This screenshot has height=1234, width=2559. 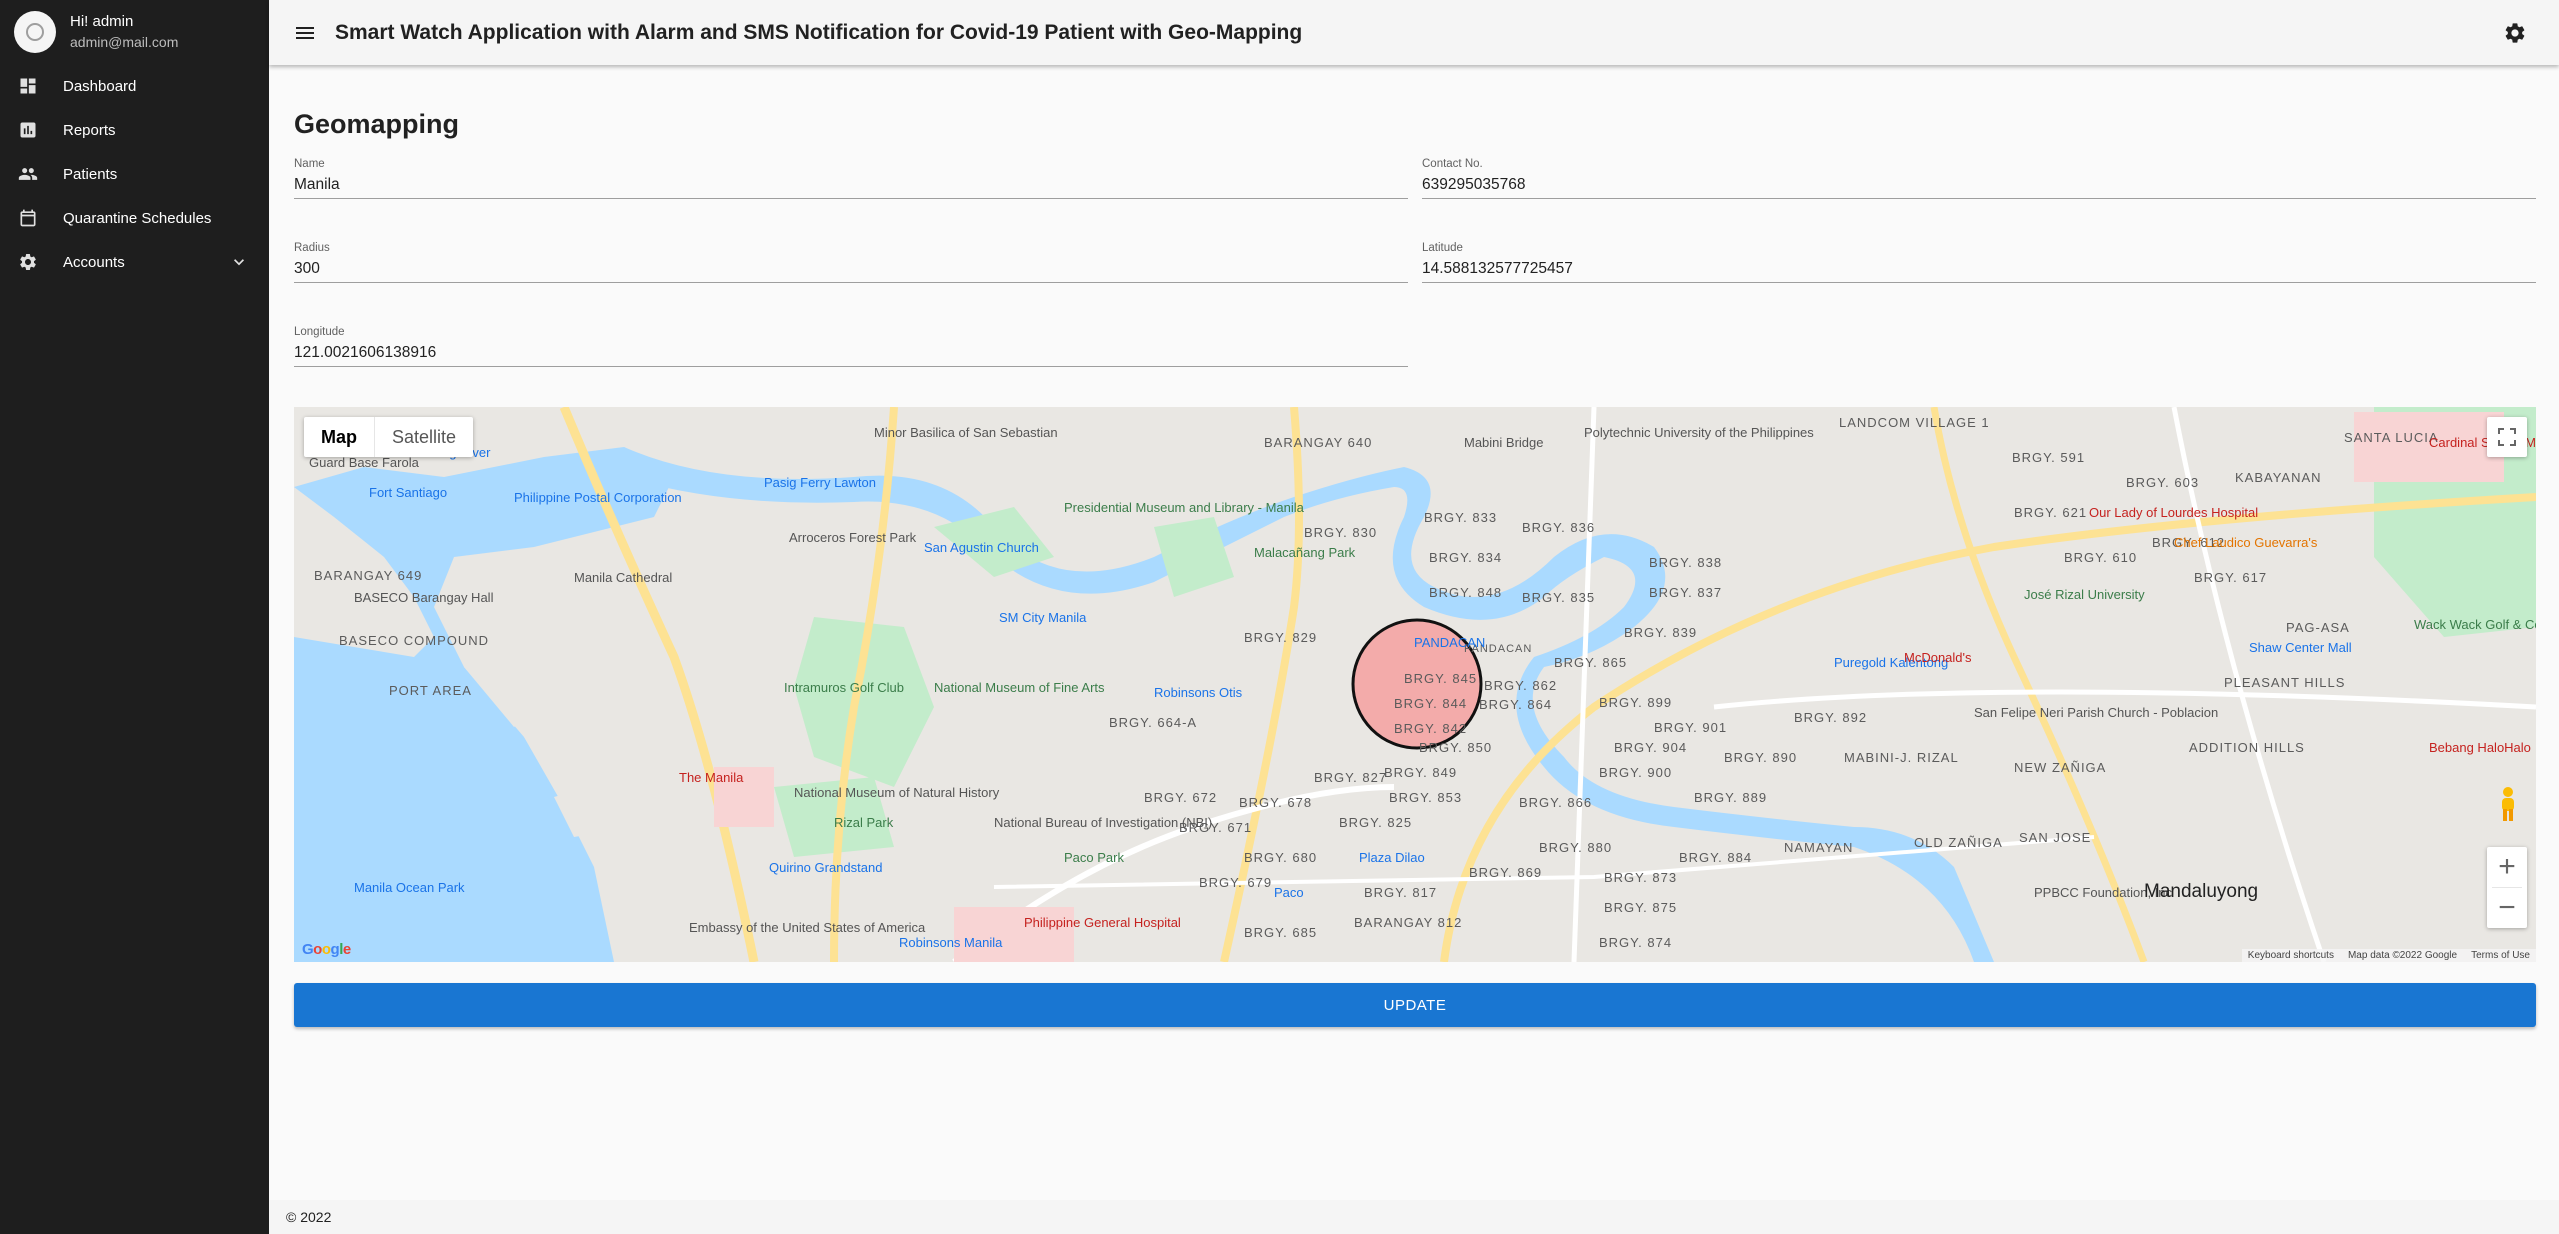 What do you see at coordinates (1289, 892) in the screenshot?
I see `map-label: Paco` at bounding box center [1289, 892].